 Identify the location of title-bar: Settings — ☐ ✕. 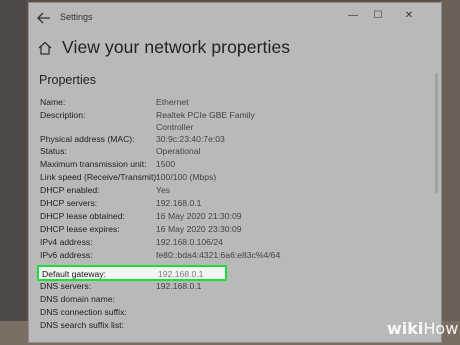
(235, 17).